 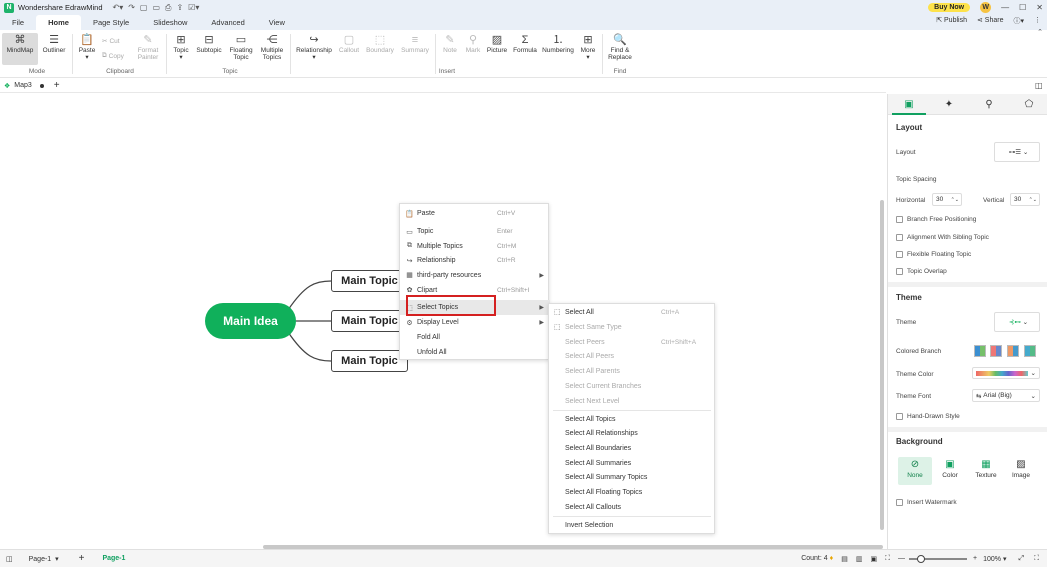 I want to click on submenu-item-select-all-summaries: Select All Summaries, so click(x=631, y=463).